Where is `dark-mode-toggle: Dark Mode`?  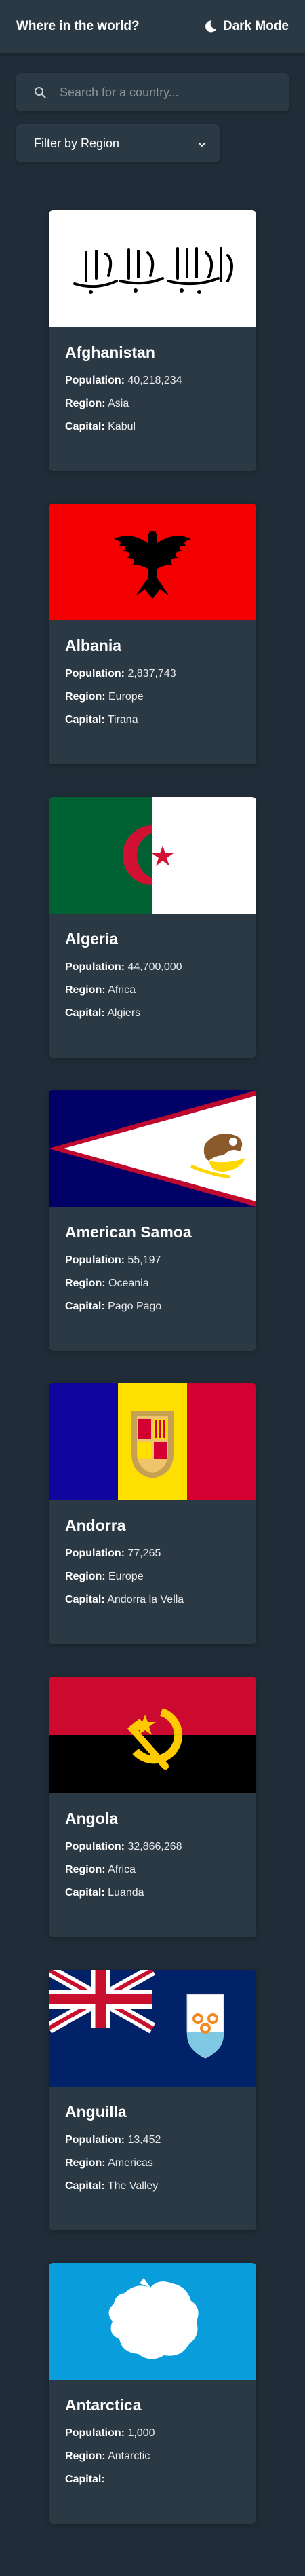 dark-mode-toggle: Dark Mode is located at coordinates (247, 27).